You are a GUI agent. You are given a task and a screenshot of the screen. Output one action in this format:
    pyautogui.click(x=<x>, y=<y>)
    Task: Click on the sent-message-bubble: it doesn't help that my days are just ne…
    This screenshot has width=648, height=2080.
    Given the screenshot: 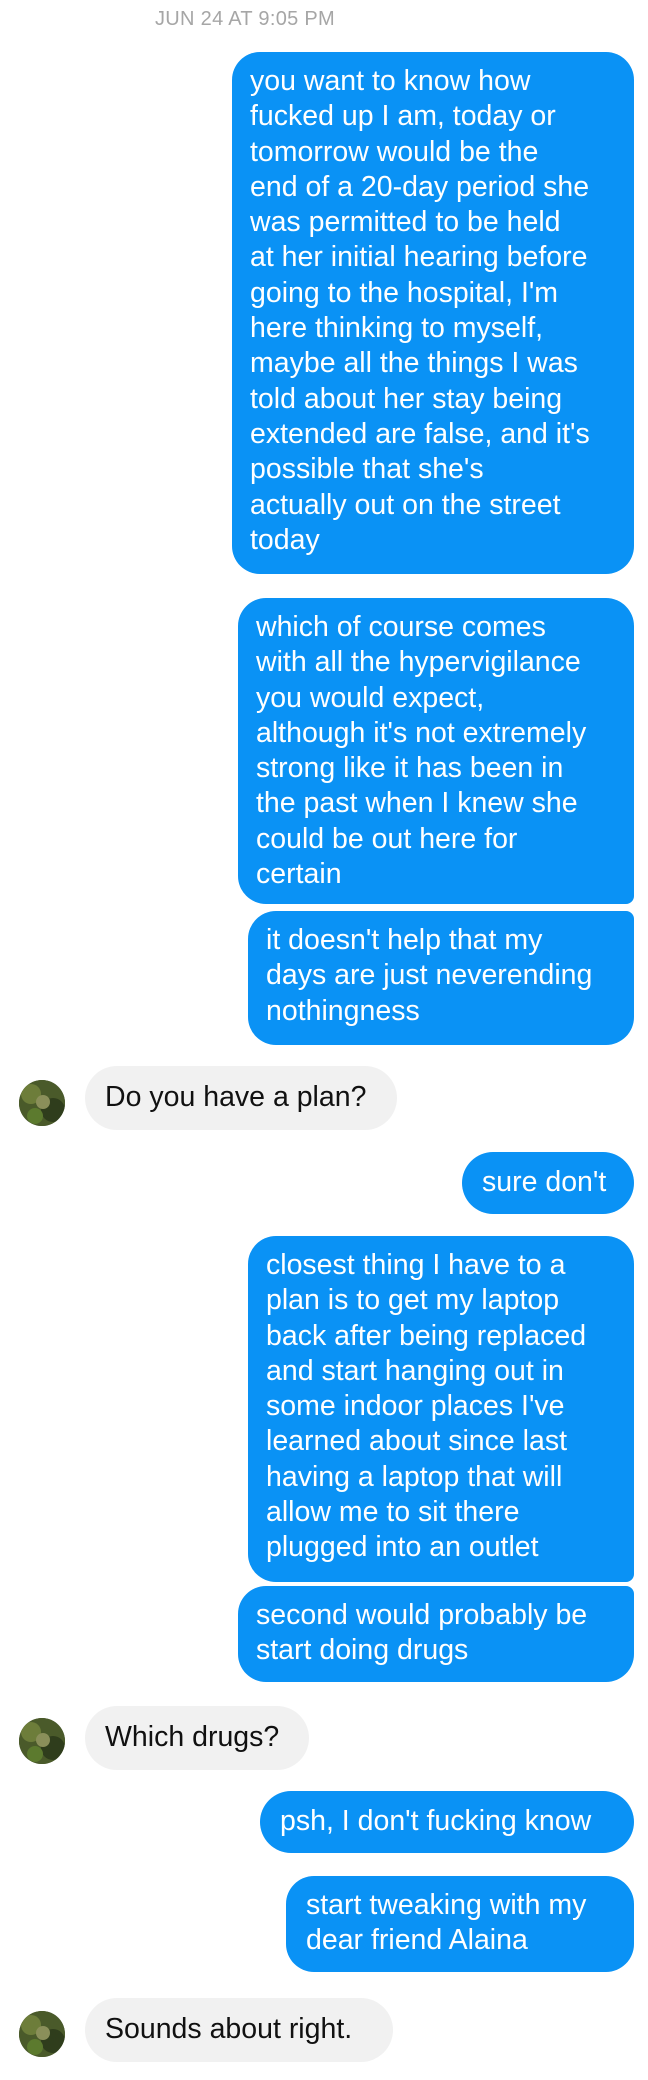 What is the action you would take?
    pyautogui.click(x=441, y=978)
    